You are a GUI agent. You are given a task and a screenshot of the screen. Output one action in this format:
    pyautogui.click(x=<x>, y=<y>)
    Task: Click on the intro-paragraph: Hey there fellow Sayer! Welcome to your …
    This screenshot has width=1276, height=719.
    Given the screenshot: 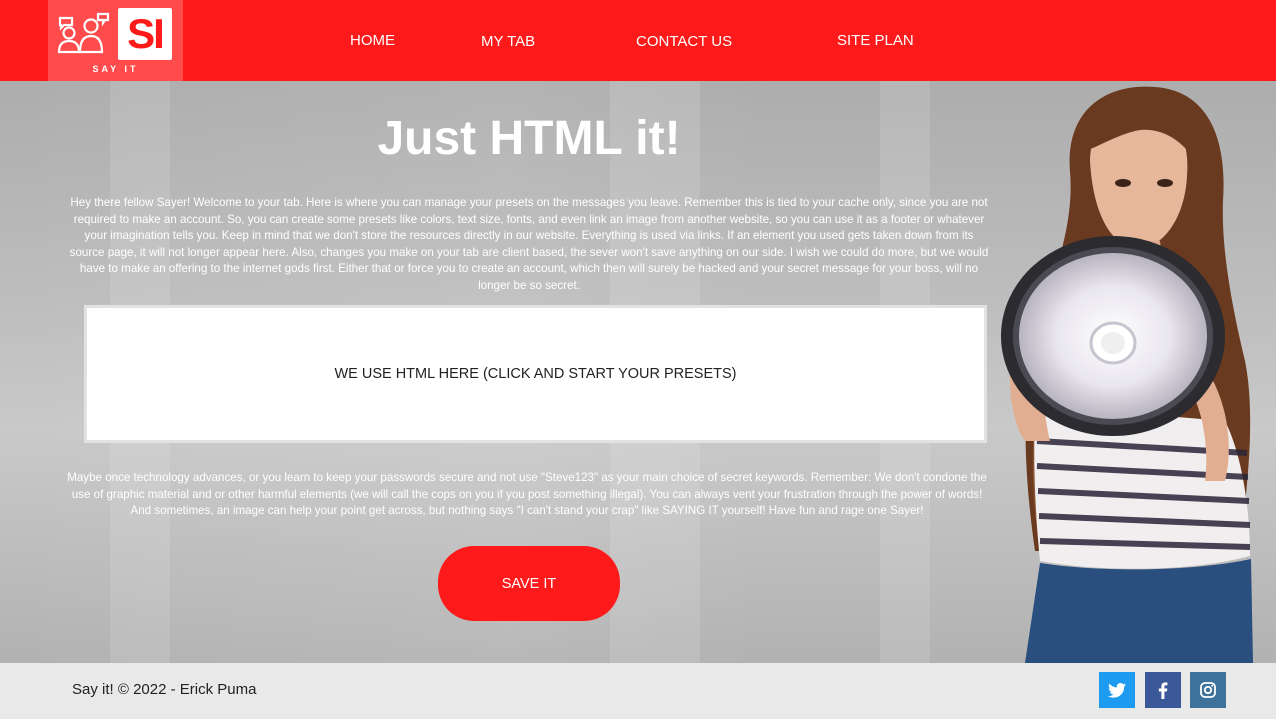 What is the action you would take?
    pyautogui.click(x=529, y=244)
    